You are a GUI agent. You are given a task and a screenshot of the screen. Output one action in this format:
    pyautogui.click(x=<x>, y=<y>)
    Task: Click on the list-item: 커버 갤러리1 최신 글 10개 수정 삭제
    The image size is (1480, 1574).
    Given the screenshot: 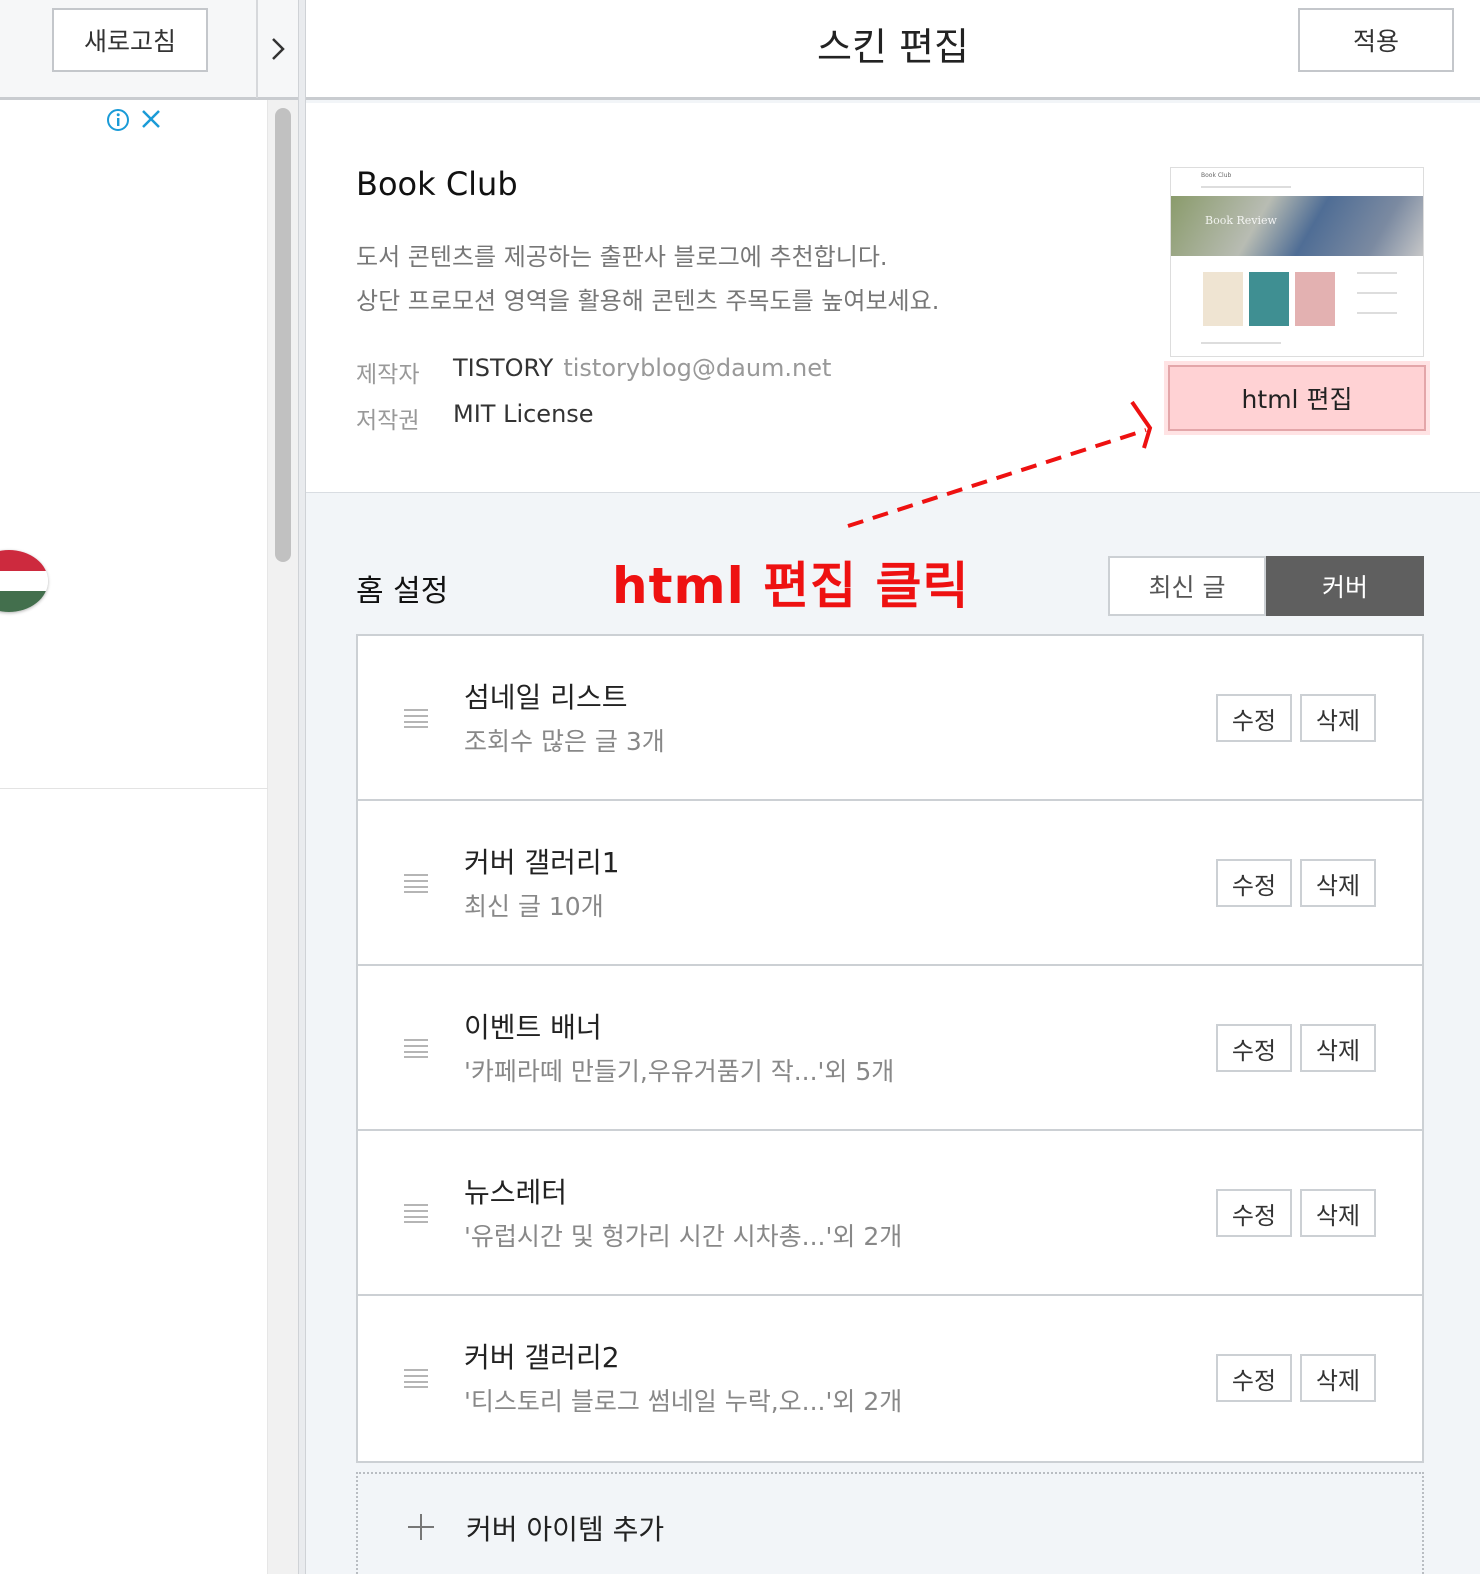 What is the action you would take?
    pyautogui.click(x=890, y=883)
    